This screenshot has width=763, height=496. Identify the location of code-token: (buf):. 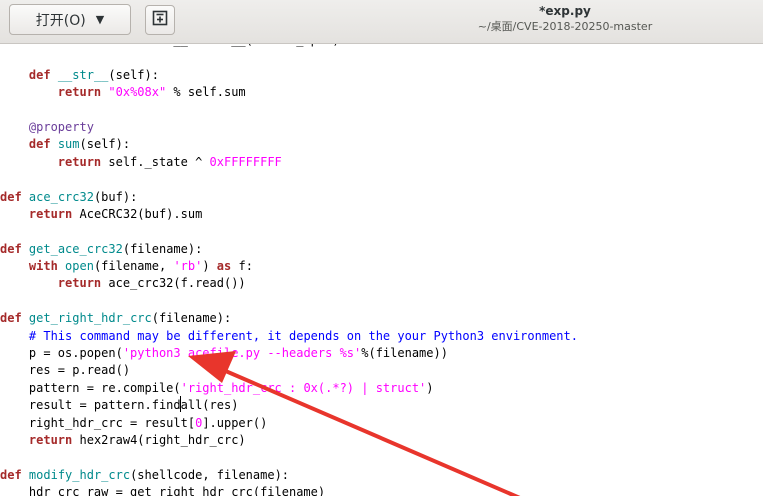
(115, 196).